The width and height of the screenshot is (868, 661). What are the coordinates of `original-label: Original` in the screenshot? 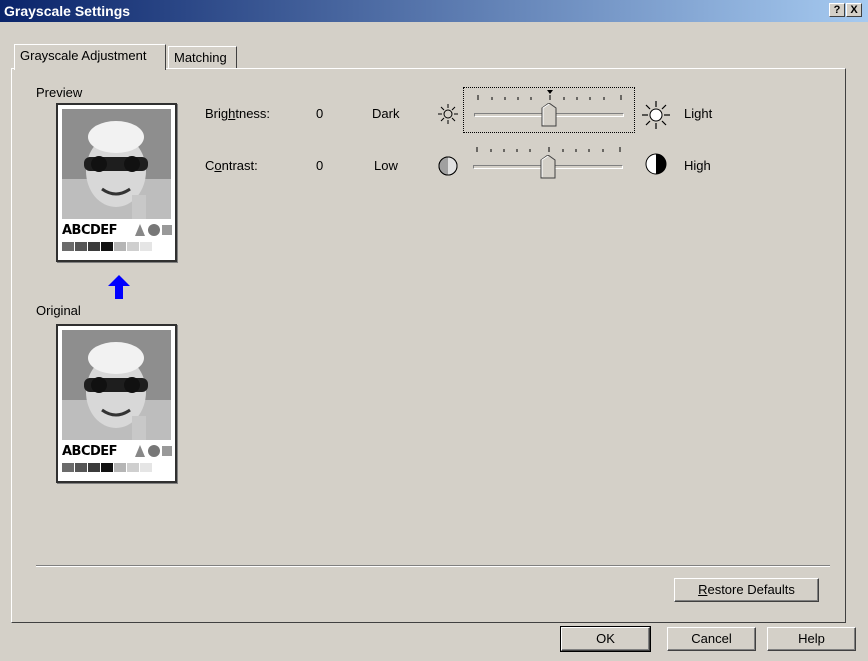 It's located at (58, 310).